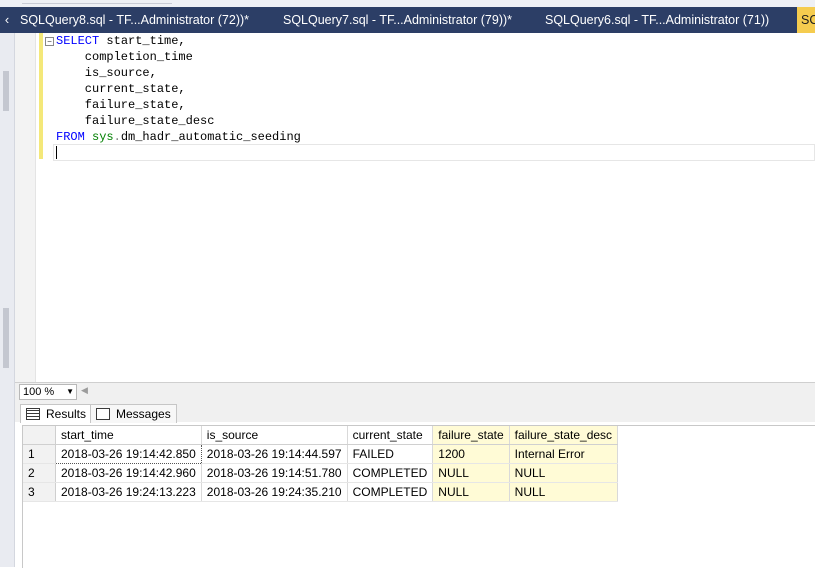 Image resolution: width=815 pixels, height=568 pixels. I want to click on zoom-dropdown: 100 % ▼, so click(48, 392).